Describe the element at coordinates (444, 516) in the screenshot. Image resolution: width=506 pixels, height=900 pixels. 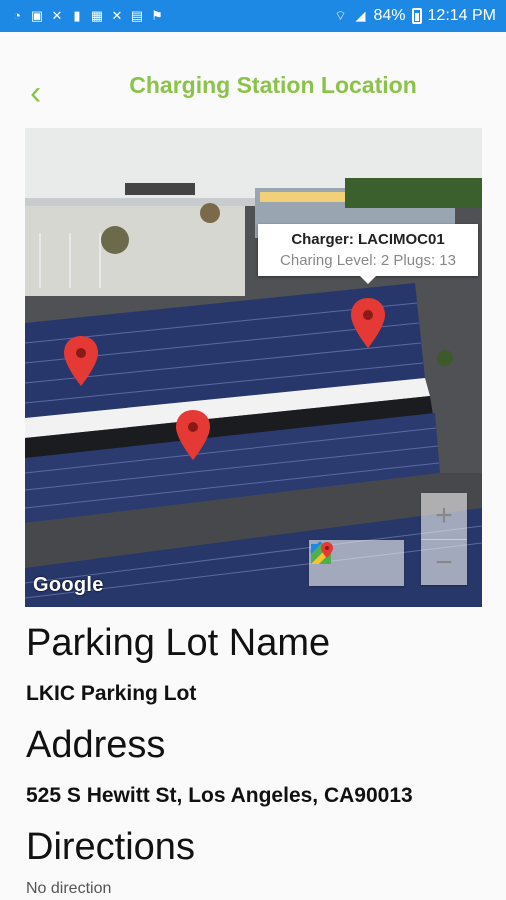
I see `zoom-in-button: +` at that location.